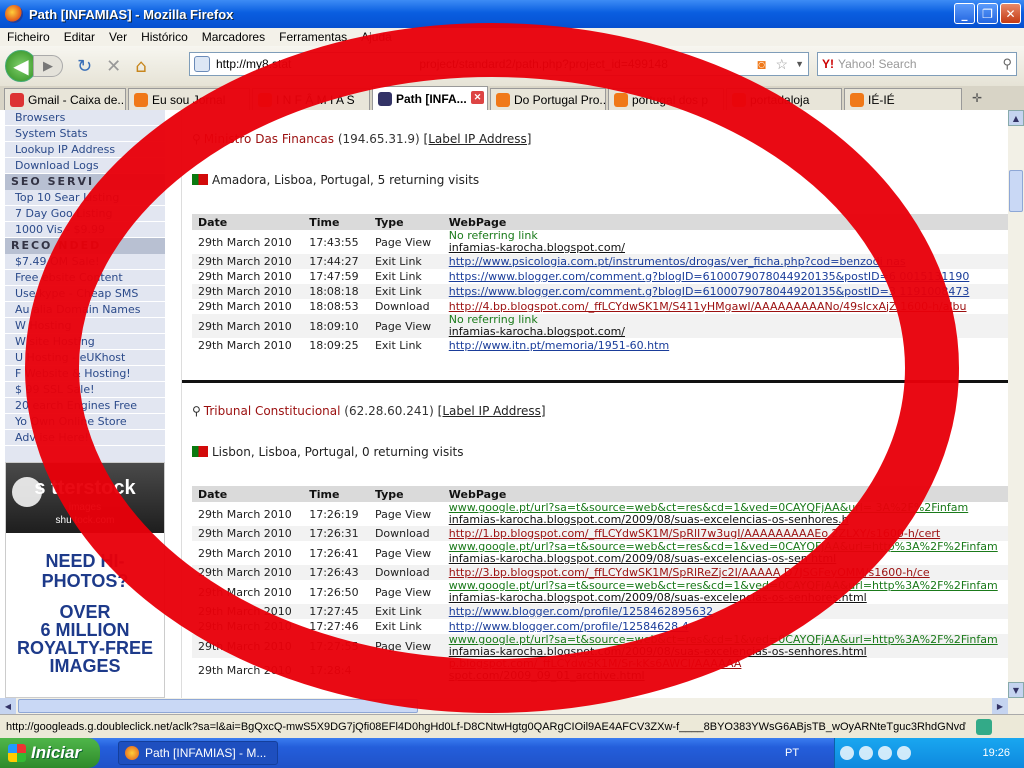 The height and width of the screenshot is (768, 1024). What do you see at coordinates (987, 13) in the screenshot?
I see `maximize-button: ❐` at bounding box center [987, 13].